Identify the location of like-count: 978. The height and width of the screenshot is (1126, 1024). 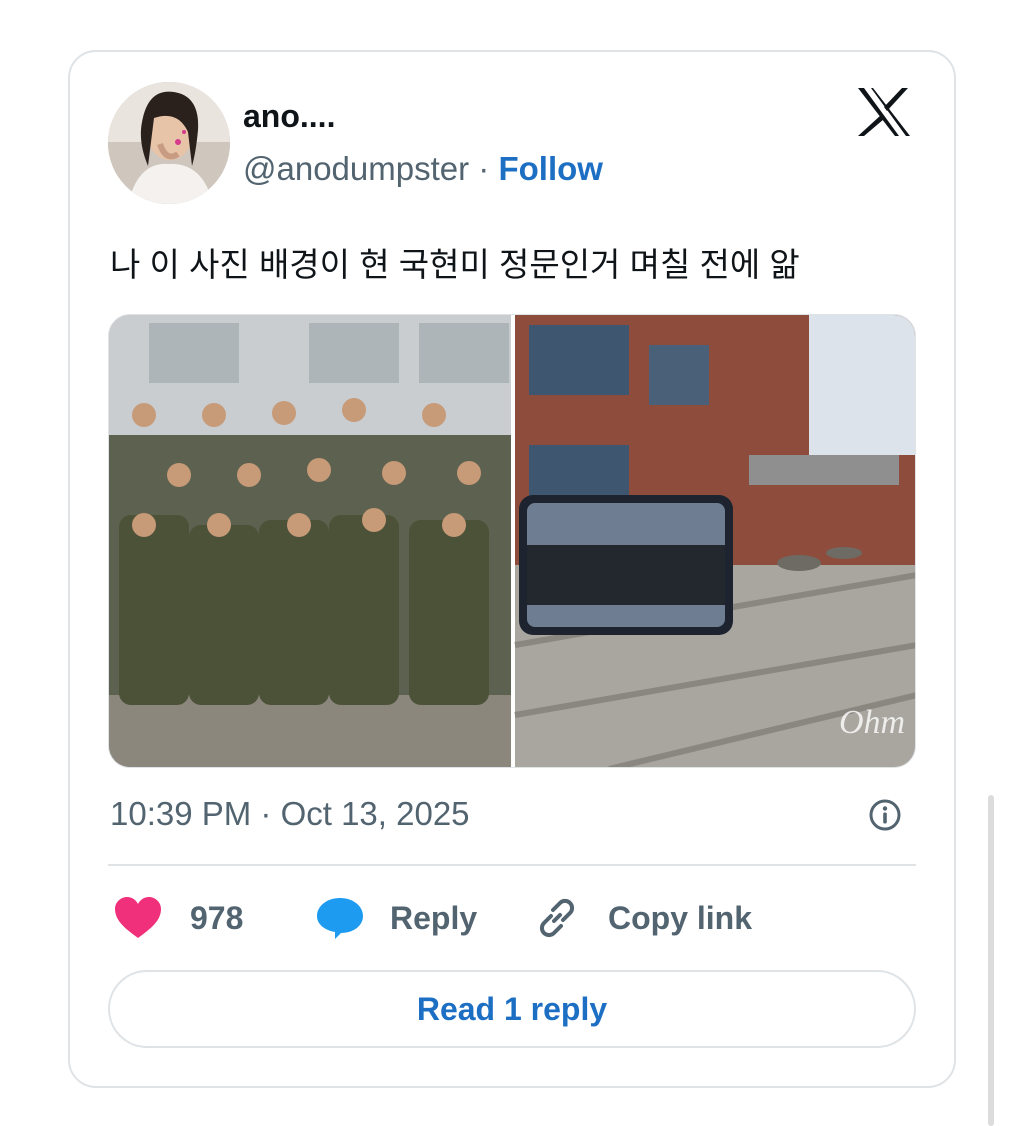
(217, 917).